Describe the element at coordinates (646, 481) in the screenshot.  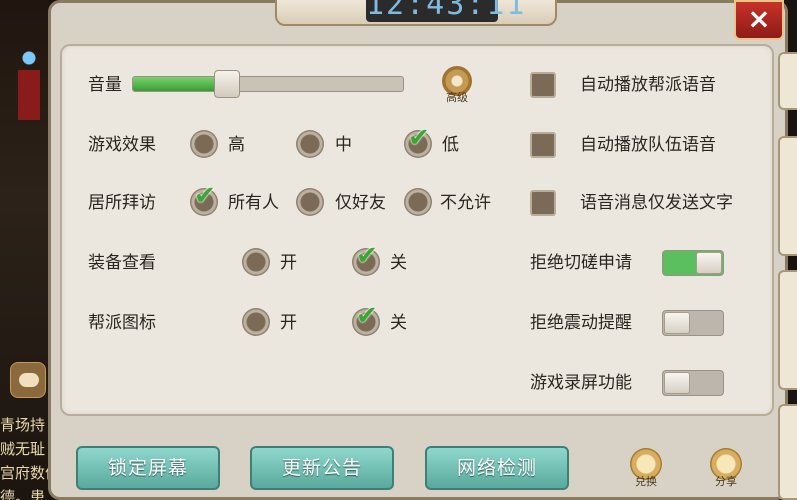
I see `redeem-label: 兑换` at that location.